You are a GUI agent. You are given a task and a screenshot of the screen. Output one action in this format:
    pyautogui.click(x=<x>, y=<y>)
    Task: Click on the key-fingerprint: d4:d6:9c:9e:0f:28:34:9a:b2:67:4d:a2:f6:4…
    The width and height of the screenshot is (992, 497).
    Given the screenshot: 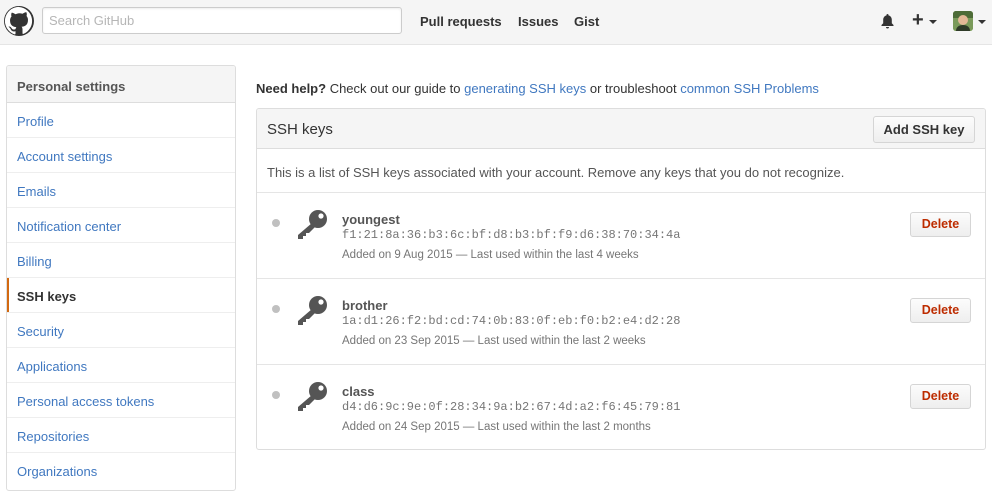 What is the action you would take?
    pyautogui.click(x=511, y=407)
    